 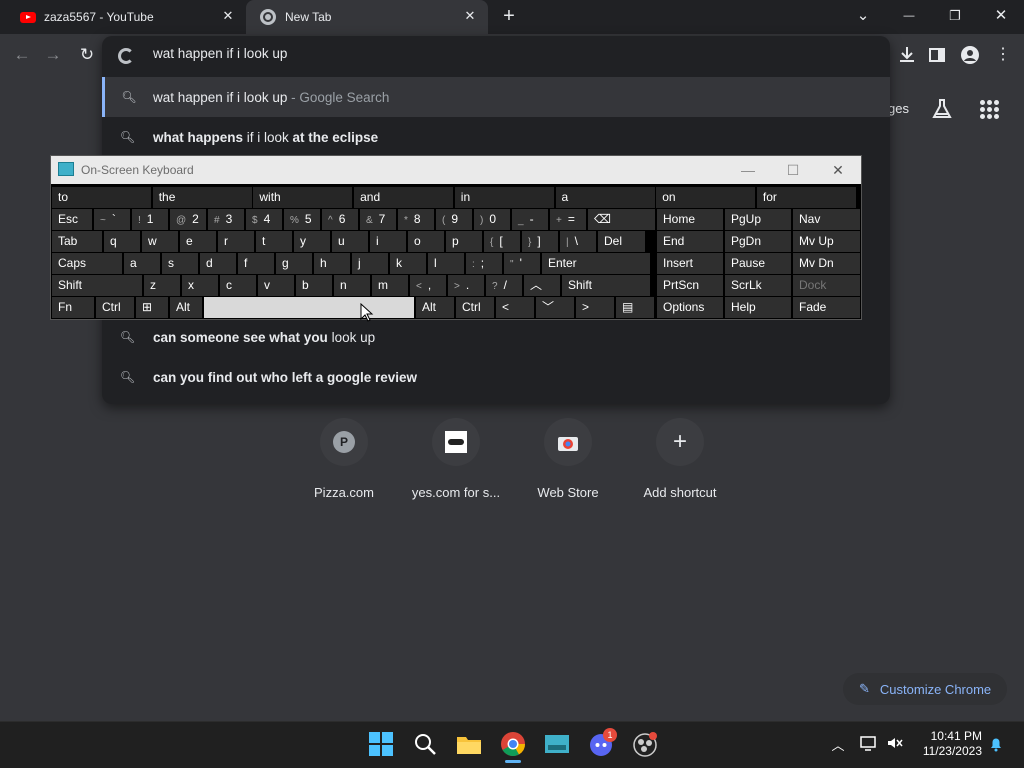 I want to click on osk-key: }], so click(x=540, y=241).